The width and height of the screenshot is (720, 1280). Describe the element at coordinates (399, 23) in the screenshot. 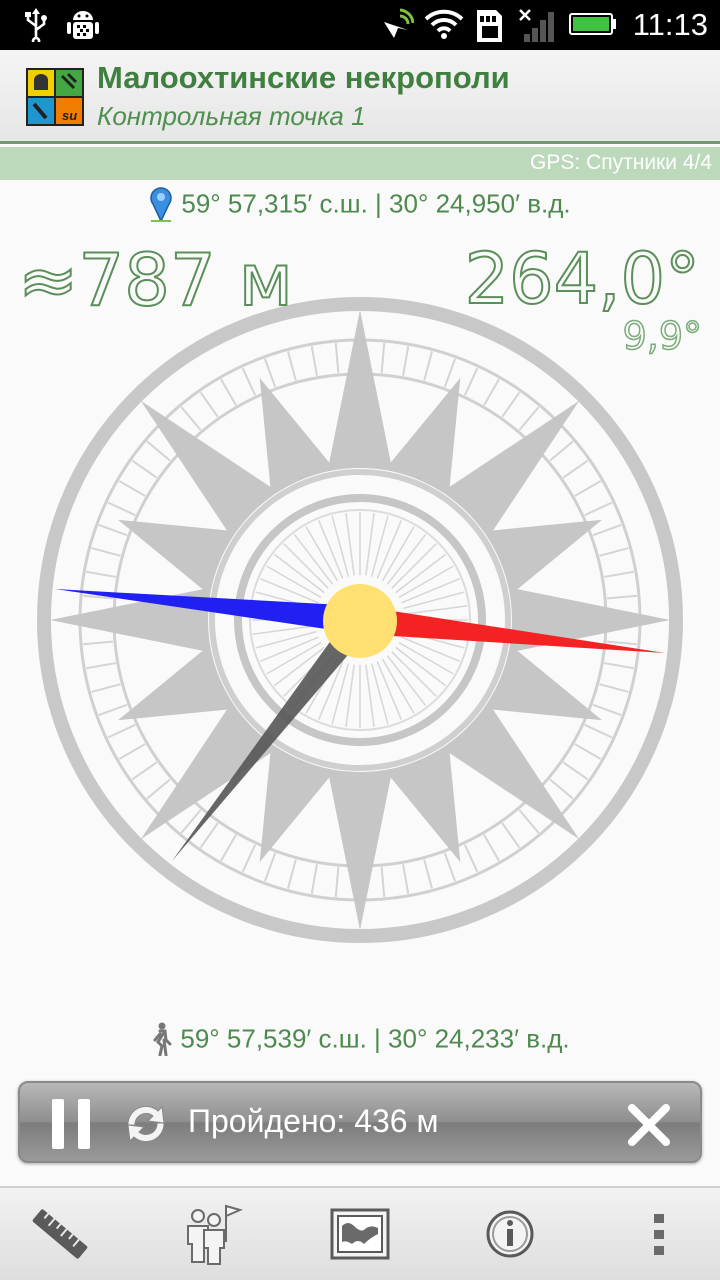

I see `gps-active-icon` at that location.